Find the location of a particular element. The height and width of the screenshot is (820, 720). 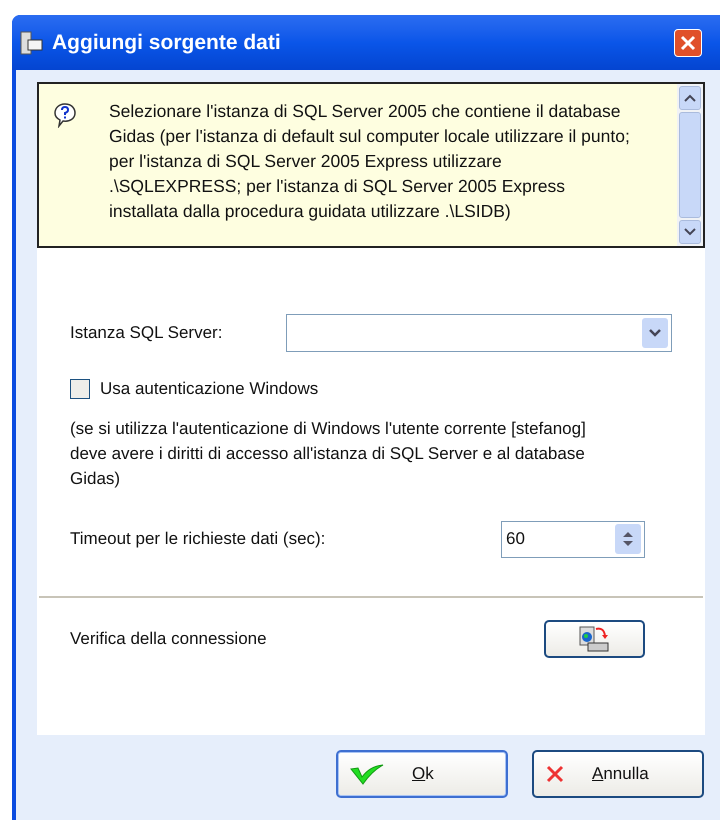

chevron-down-icon is located at coordinates (655, 333).